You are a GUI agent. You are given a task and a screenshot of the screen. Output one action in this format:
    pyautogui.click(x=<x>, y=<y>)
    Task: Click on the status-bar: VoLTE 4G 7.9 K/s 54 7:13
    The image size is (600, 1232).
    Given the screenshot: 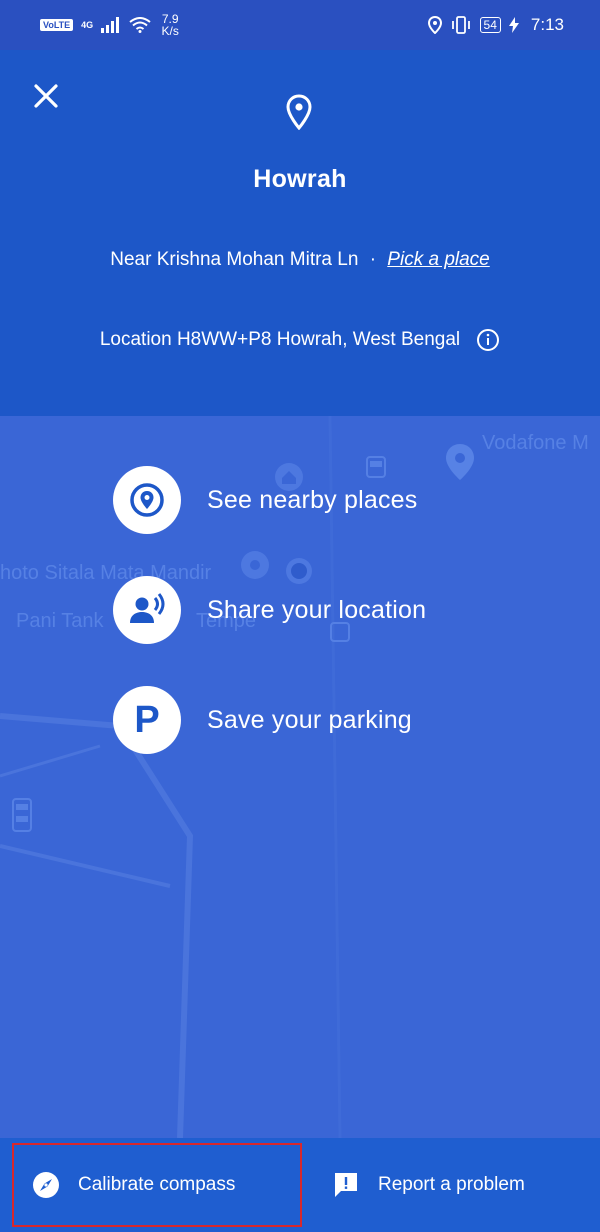 What is the action you would take?
    pyautogui.click(x=300, y=25)
    